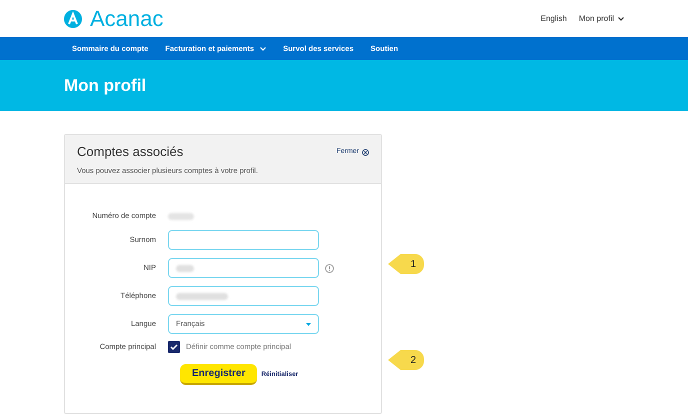 The height and width of the screenshot is (418, 688). I want to click on check-icon, so click(174, 347).